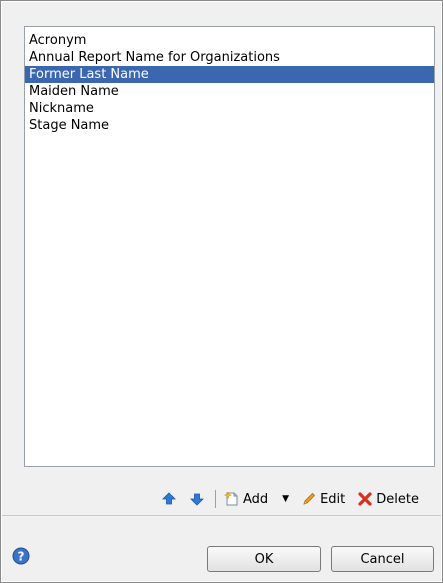  What do you see at coordinates (231, 498) in the screenshot?
I see `new-item-icon` at bounding box center [231, 498].